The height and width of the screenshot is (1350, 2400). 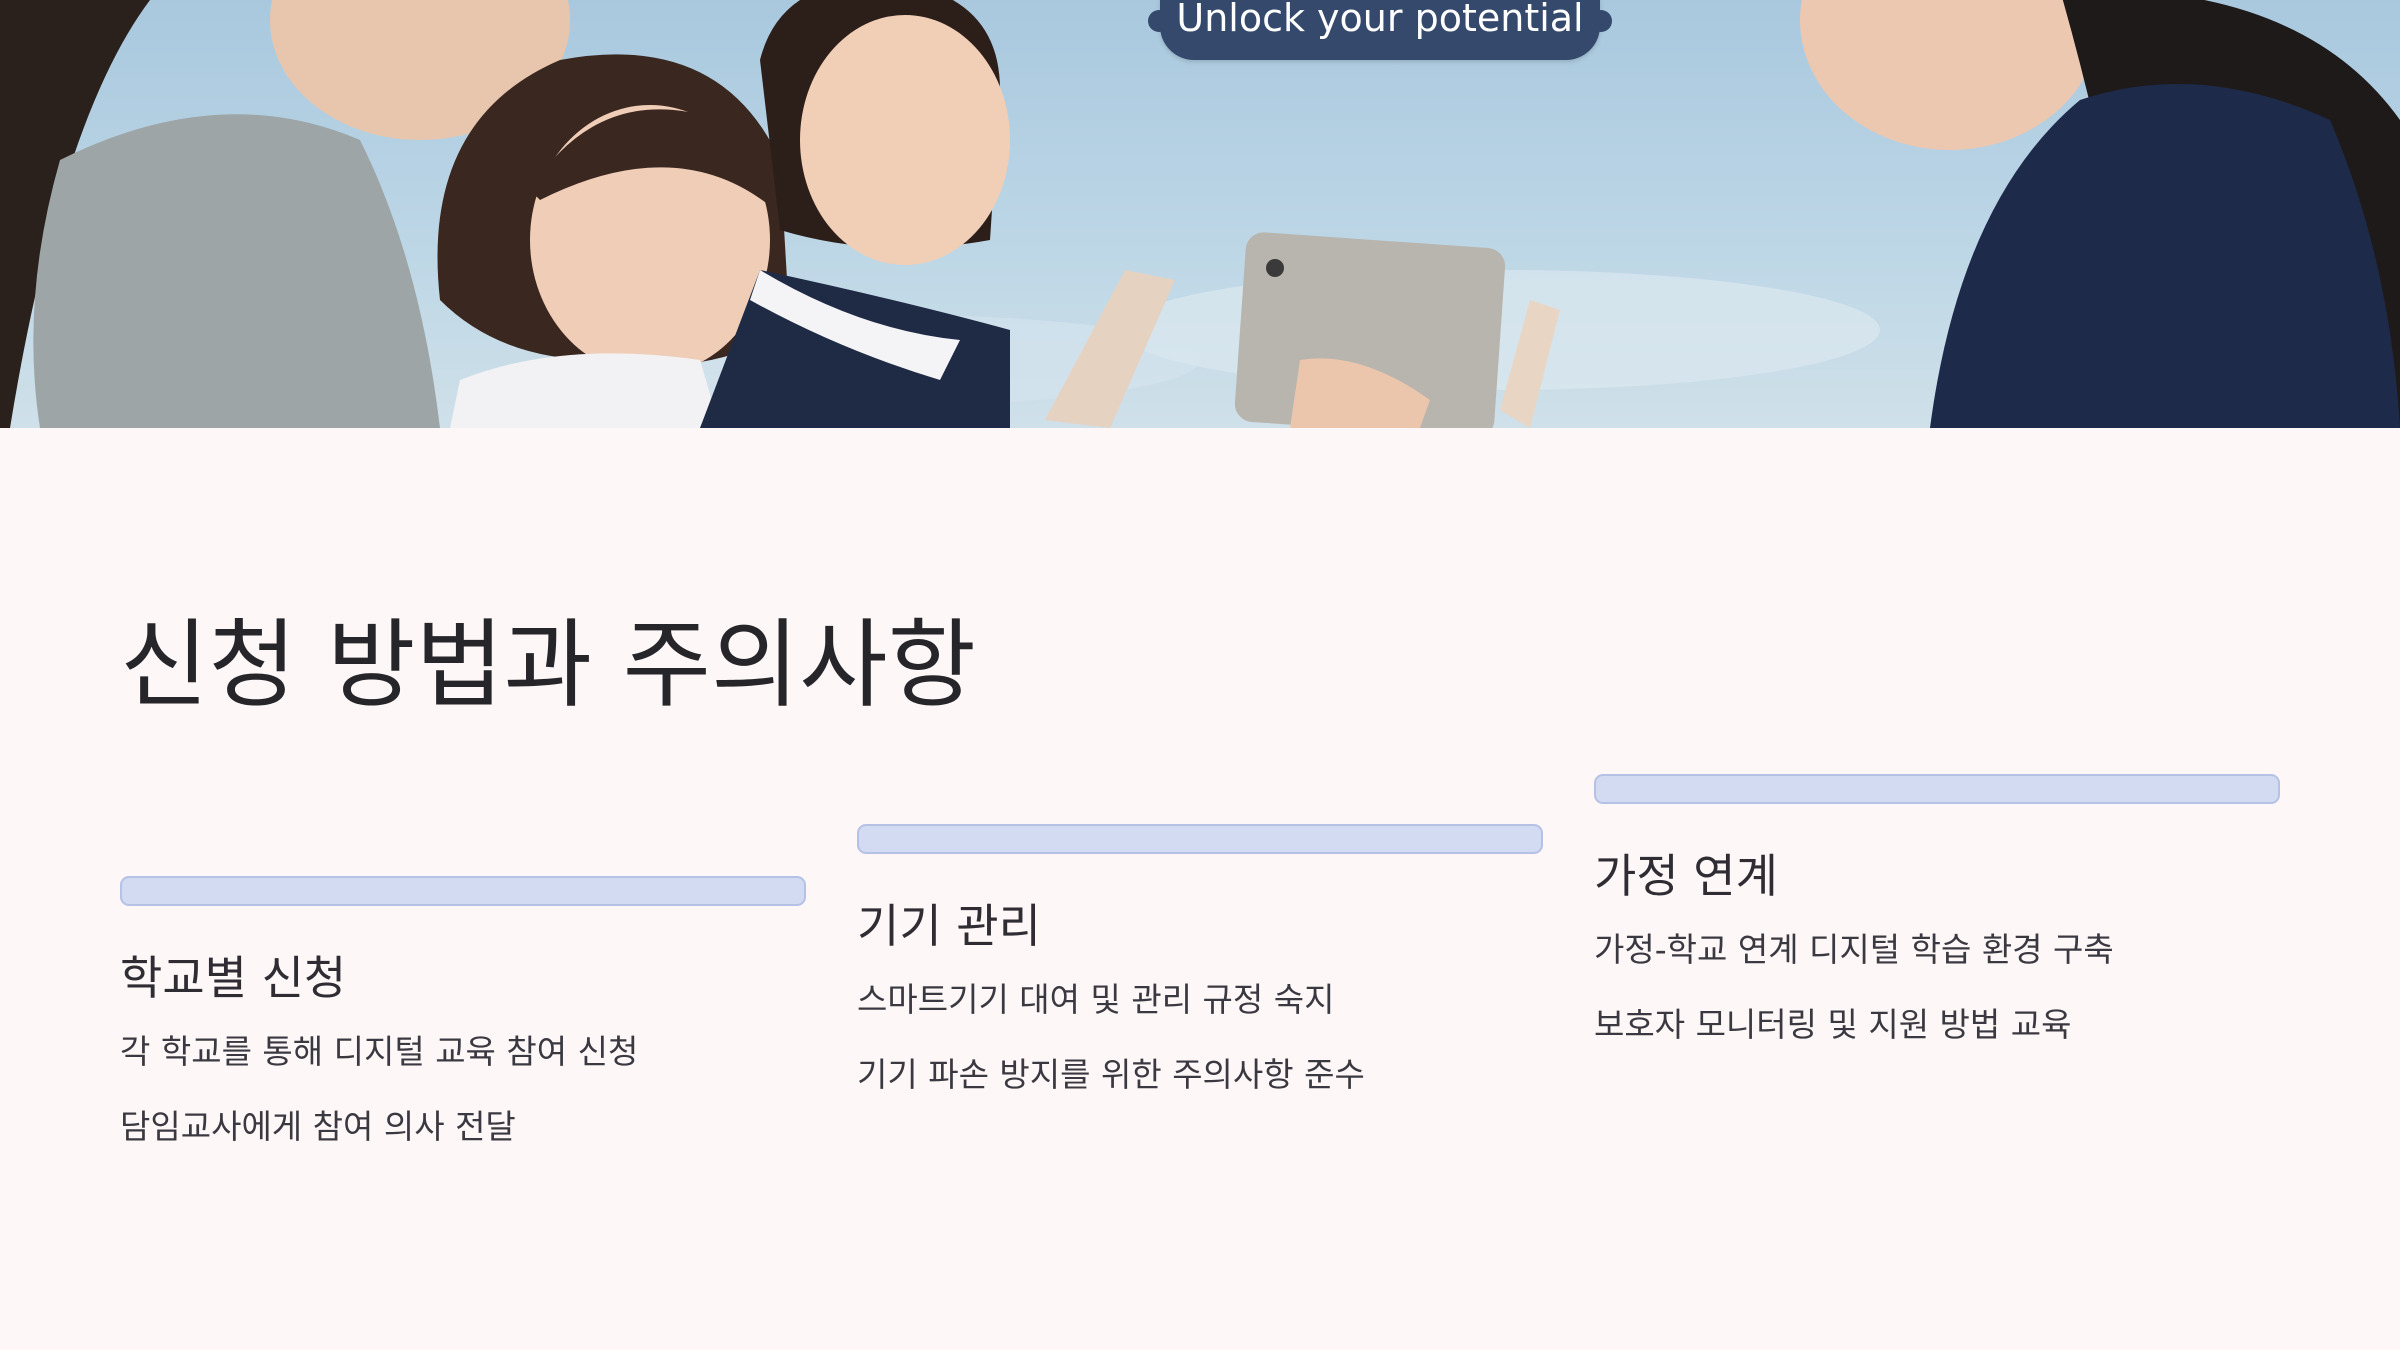 I want to click on badge-left-dot, so click(x=1159, y=21).